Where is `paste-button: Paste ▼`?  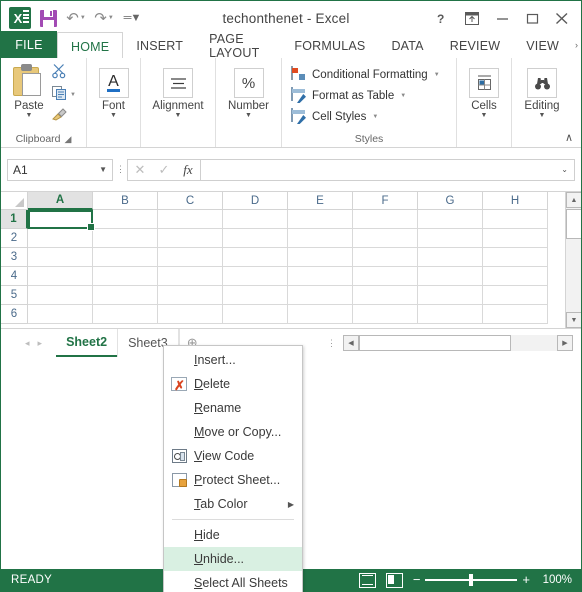 paste-button: Paste ▼ is located at coordinates (29, 90).